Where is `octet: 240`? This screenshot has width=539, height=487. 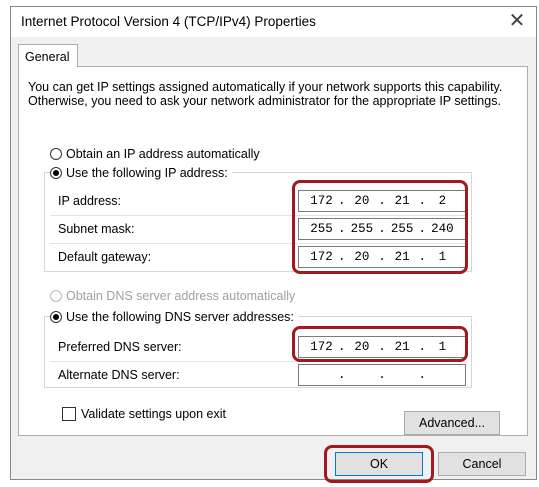
octet: 240 is located at coordinates (442, 229).